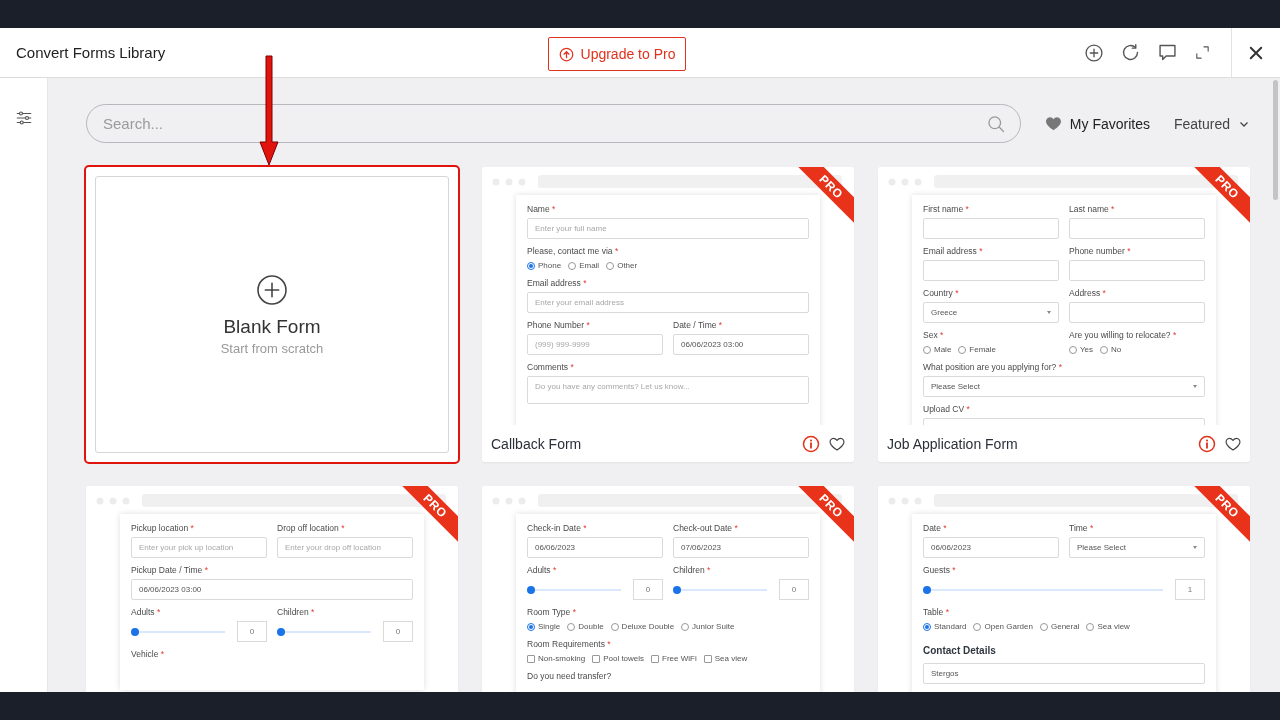 The height and width of the screenshot is (720, 1280). What do you see at coordinates (1167, 52) in the screenshot?
I see `comment-icon` at bounding box center [1167, 52].